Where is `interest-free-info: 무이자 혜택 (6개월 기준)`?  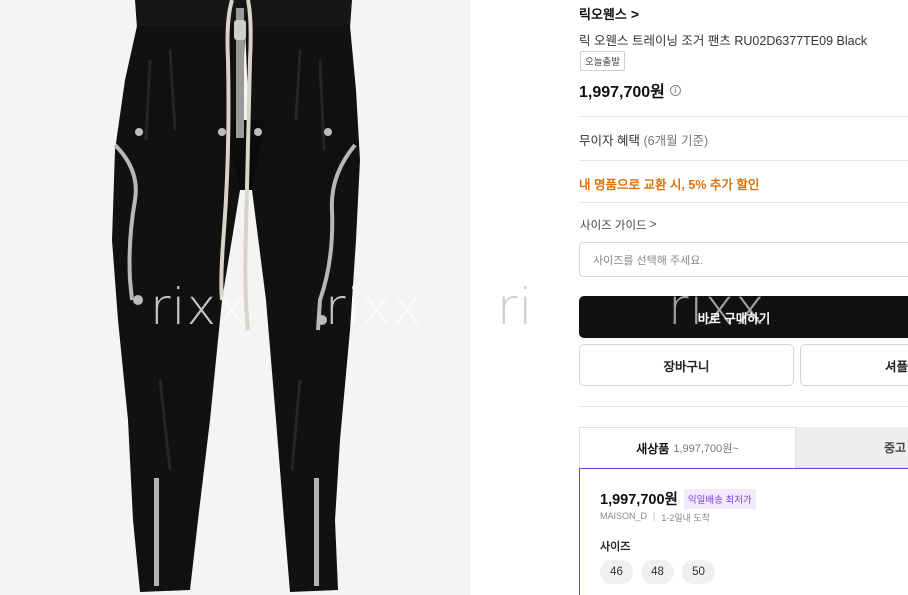
interest-free-info: 무이자 혜택 (6개월 기준) is located at coordinates (643, 139).